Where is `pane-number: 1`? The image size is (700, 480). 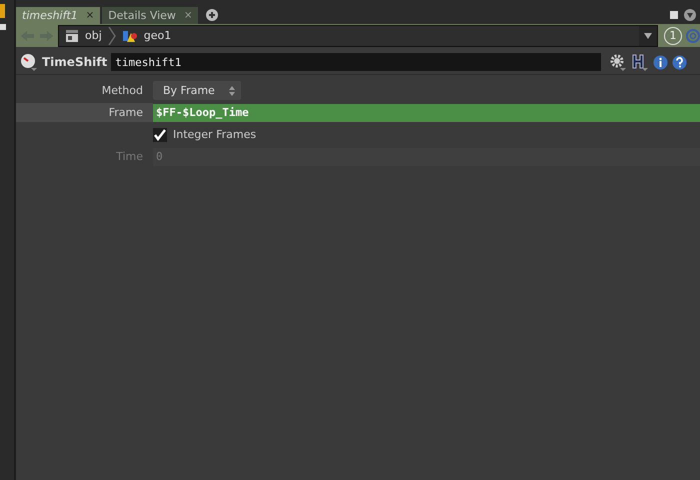
pane-number: 1 is located at coordinates (673, 35).